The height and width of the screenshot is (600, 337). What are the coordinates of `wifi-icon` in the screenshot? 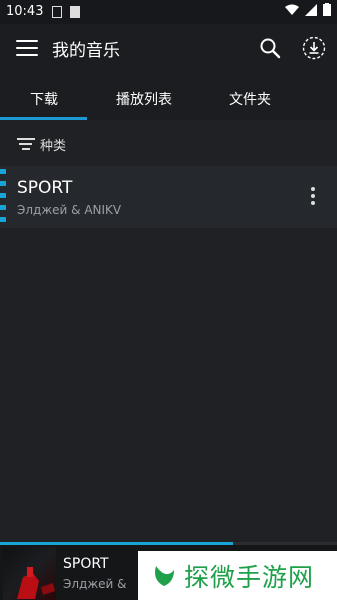 It's located at (292, 9).